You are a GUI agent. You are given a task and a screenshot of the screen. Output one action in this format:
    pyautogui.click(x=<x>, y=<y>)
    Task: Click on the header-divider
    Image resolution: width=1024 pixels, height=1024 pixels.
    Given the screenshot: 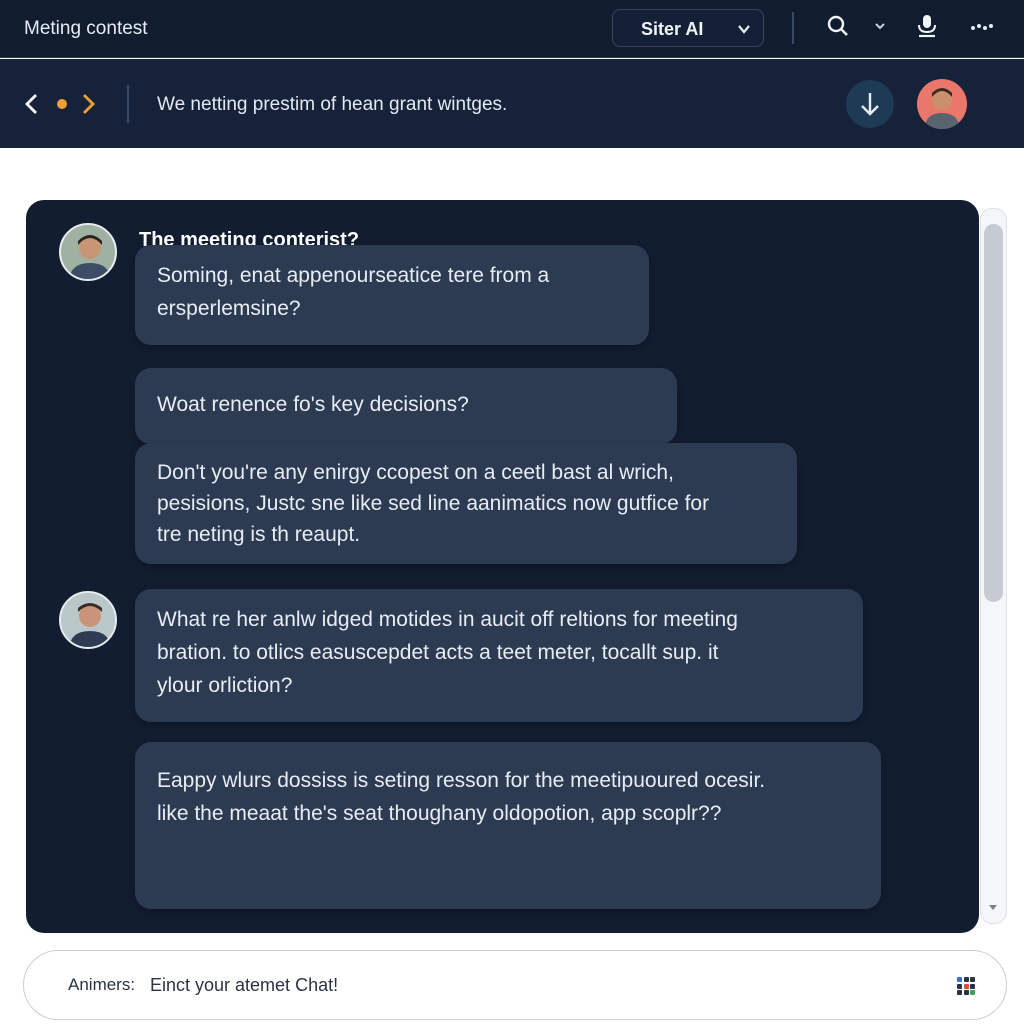 What is the action you would take?
    pyautogui.click(x=128, y=104)
    